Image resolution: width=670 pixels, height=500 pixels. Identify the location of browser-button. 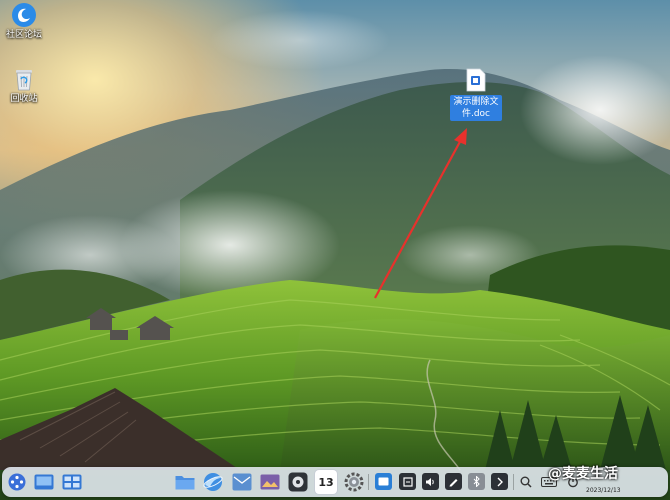
(213, 482).